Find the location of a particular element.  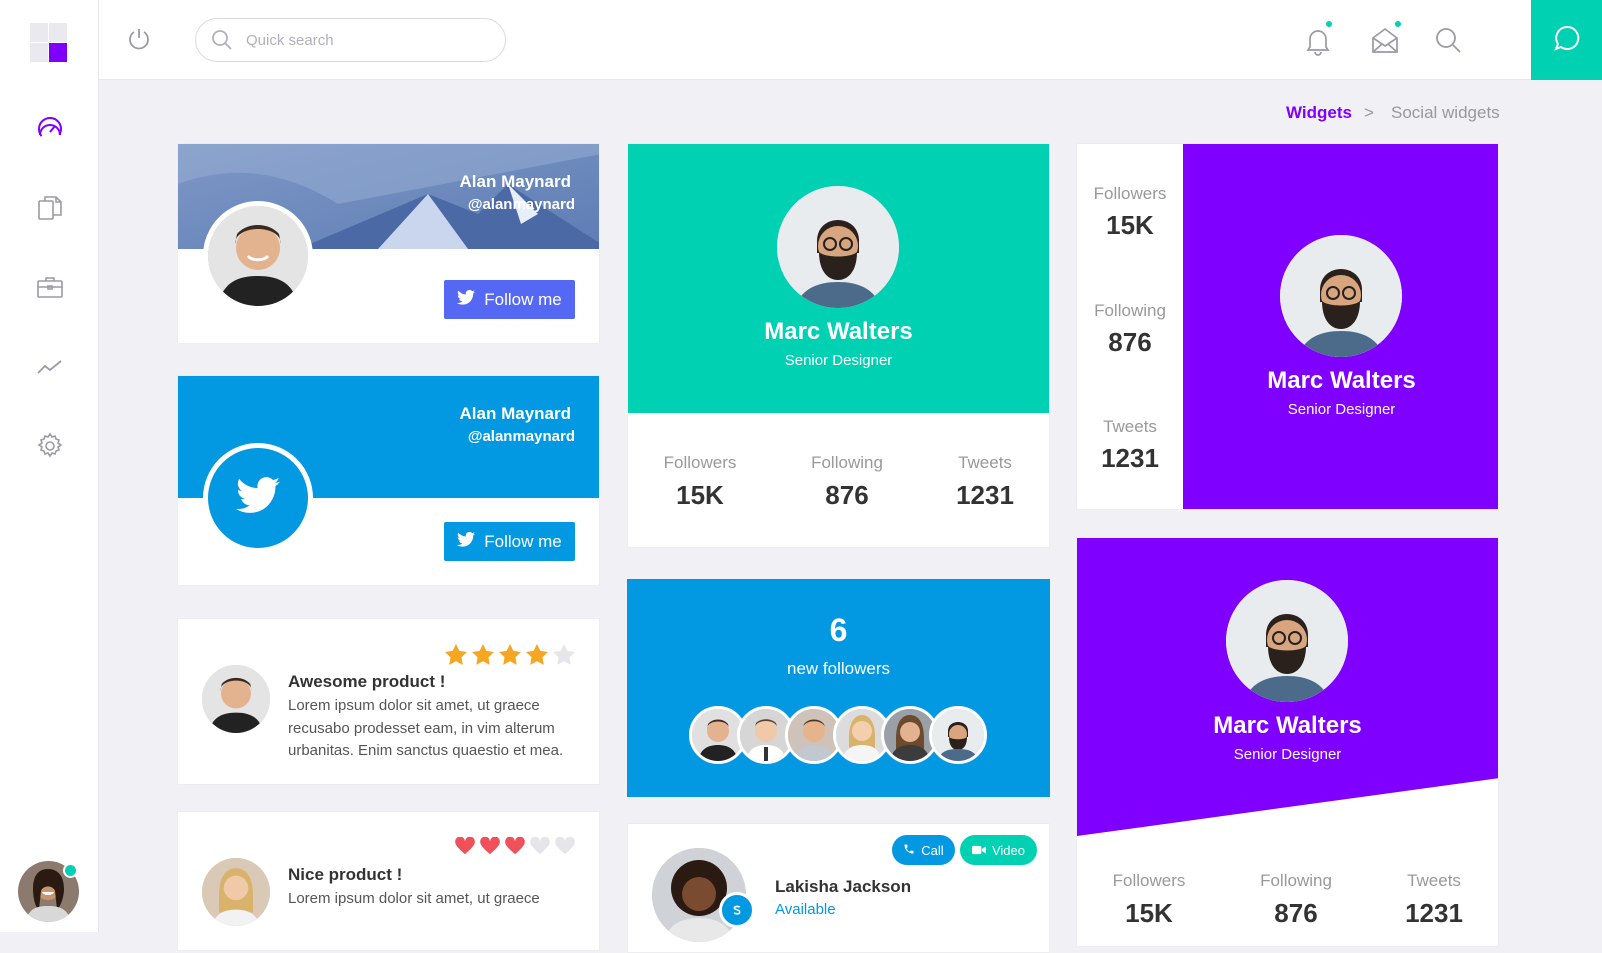

chat-button is located at coordinates (1566, 40).